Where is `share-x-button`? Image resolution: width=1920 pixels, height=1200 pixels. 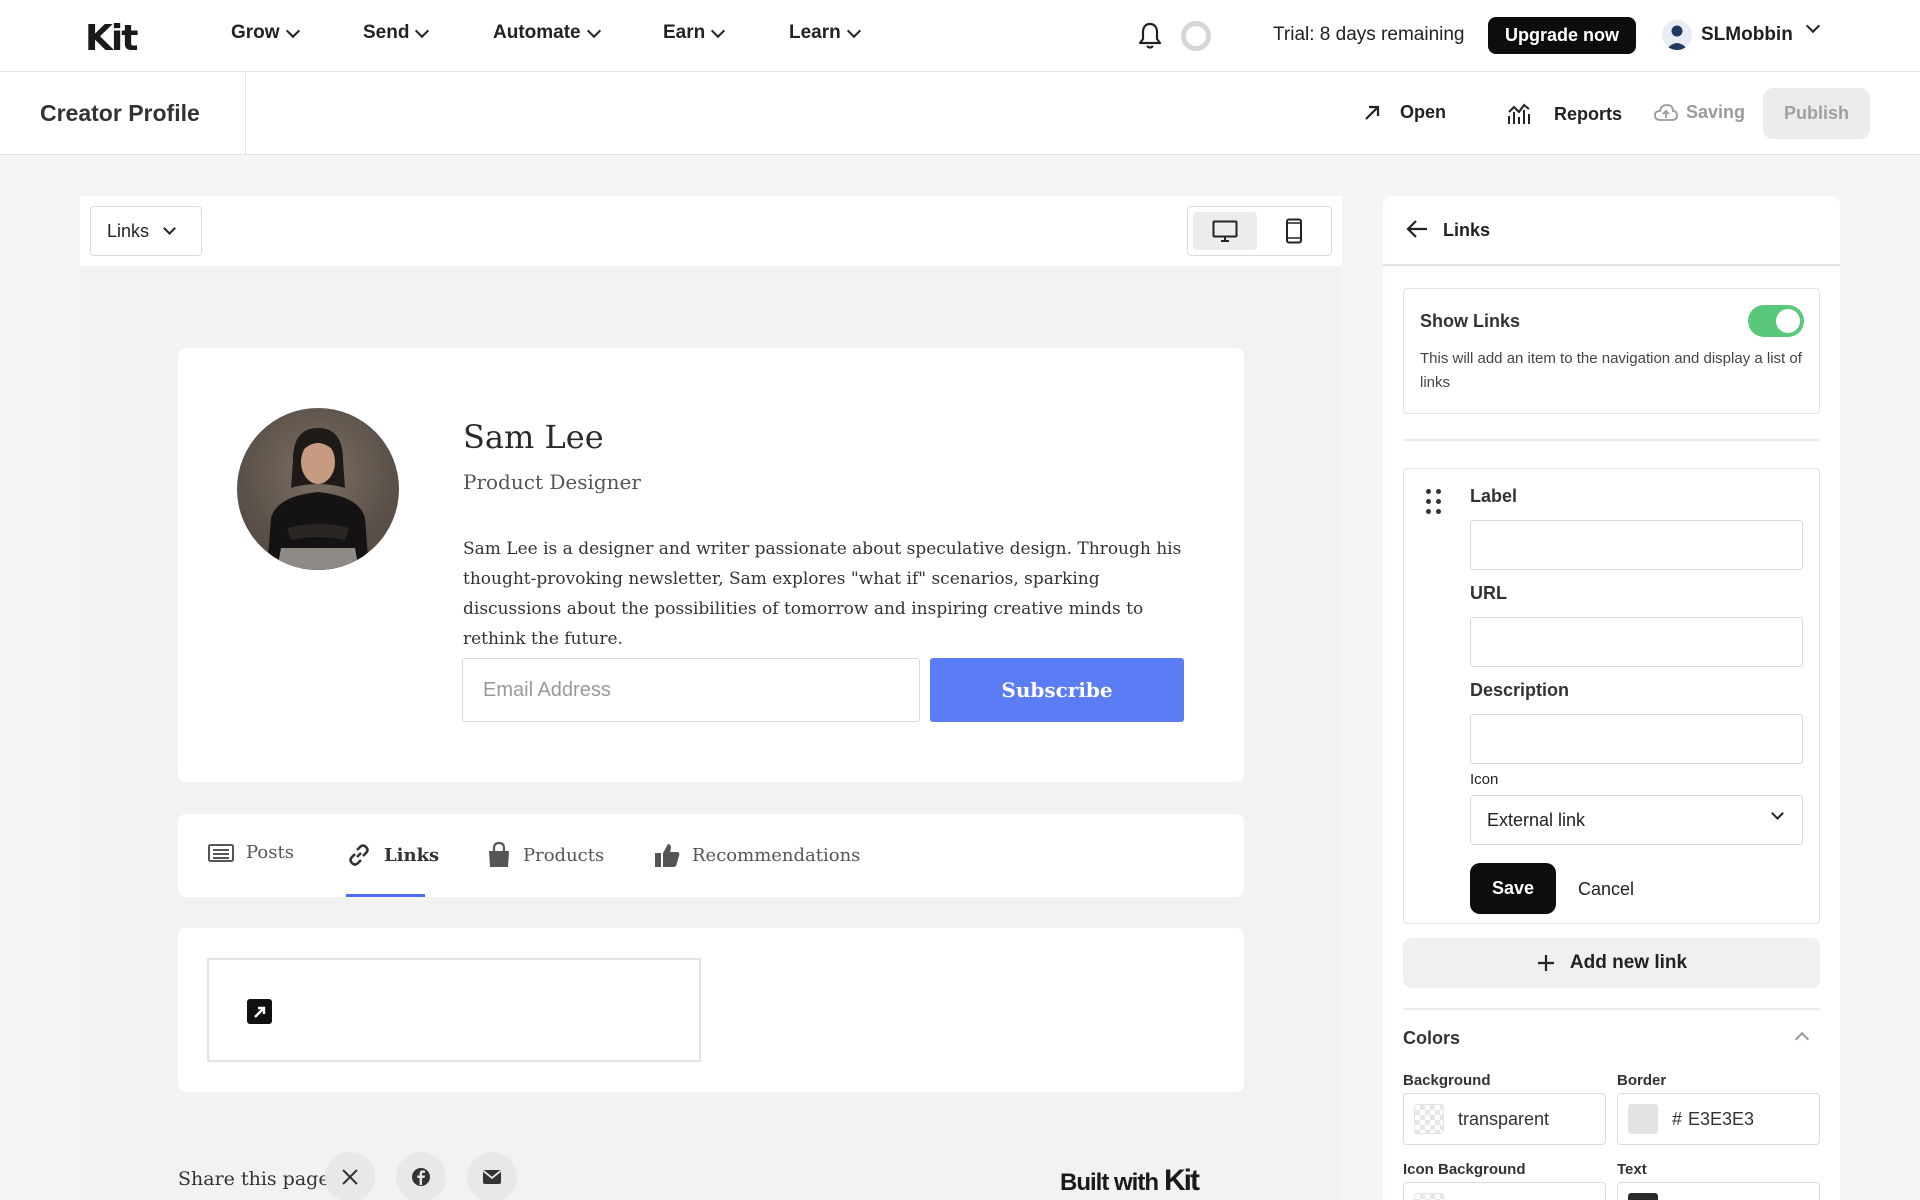
share-x-button is located at coordinates (350, 1176).